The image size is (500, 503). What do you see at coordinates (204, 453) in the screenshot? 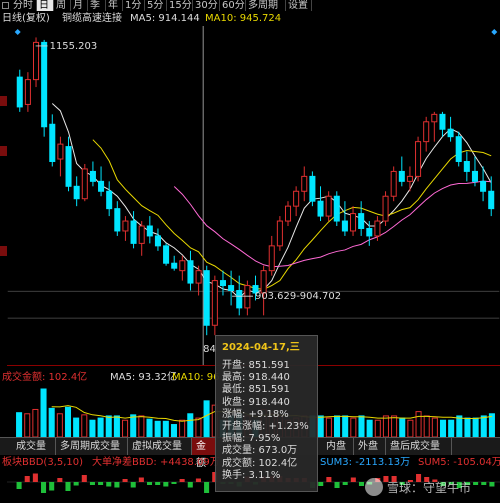
I see `tab-amount: 金额` at bounding box center [204, 453].